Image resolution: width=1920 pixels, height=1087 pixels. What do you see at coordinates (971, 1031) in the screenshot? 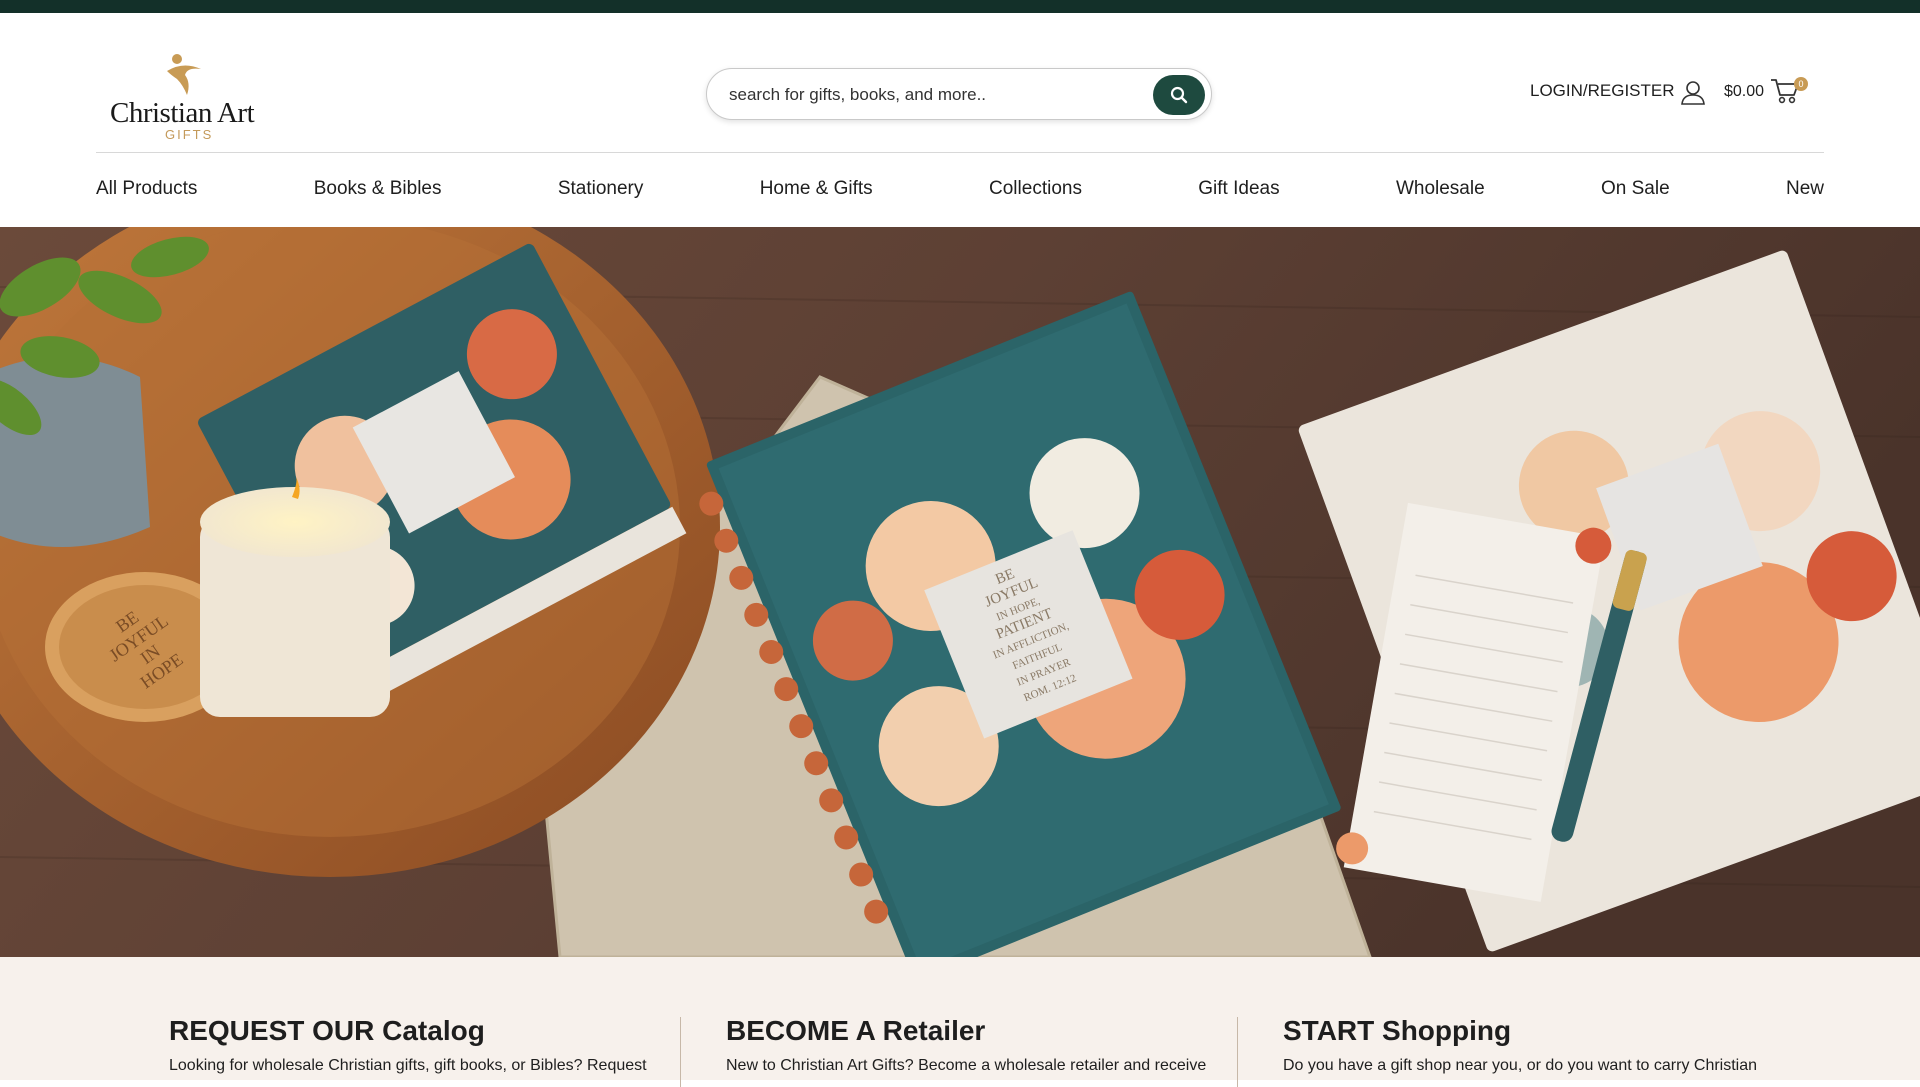
I see `retailer-title: BECOME A Retailer` at bounding box center [971, 1031].